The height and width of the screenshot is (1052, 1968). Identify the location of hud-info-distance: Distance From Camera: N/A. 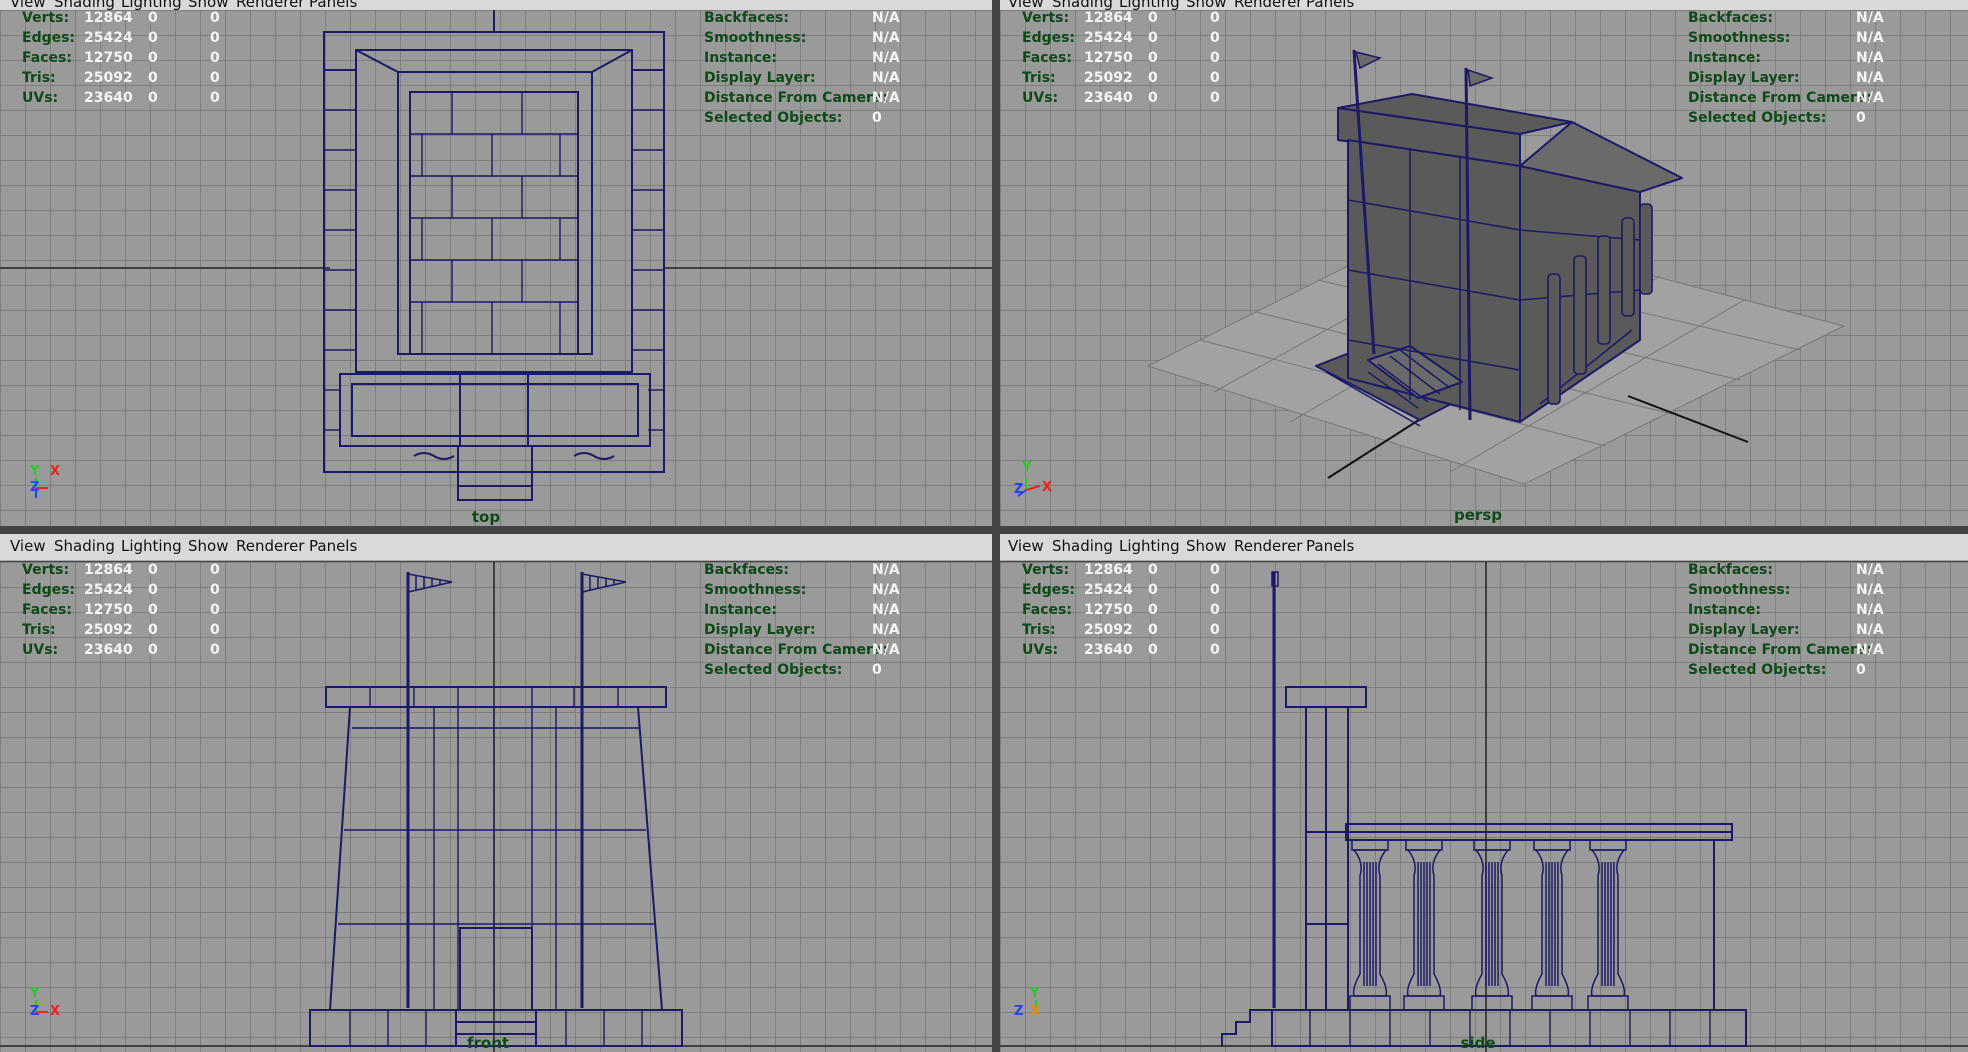
(802, 98).